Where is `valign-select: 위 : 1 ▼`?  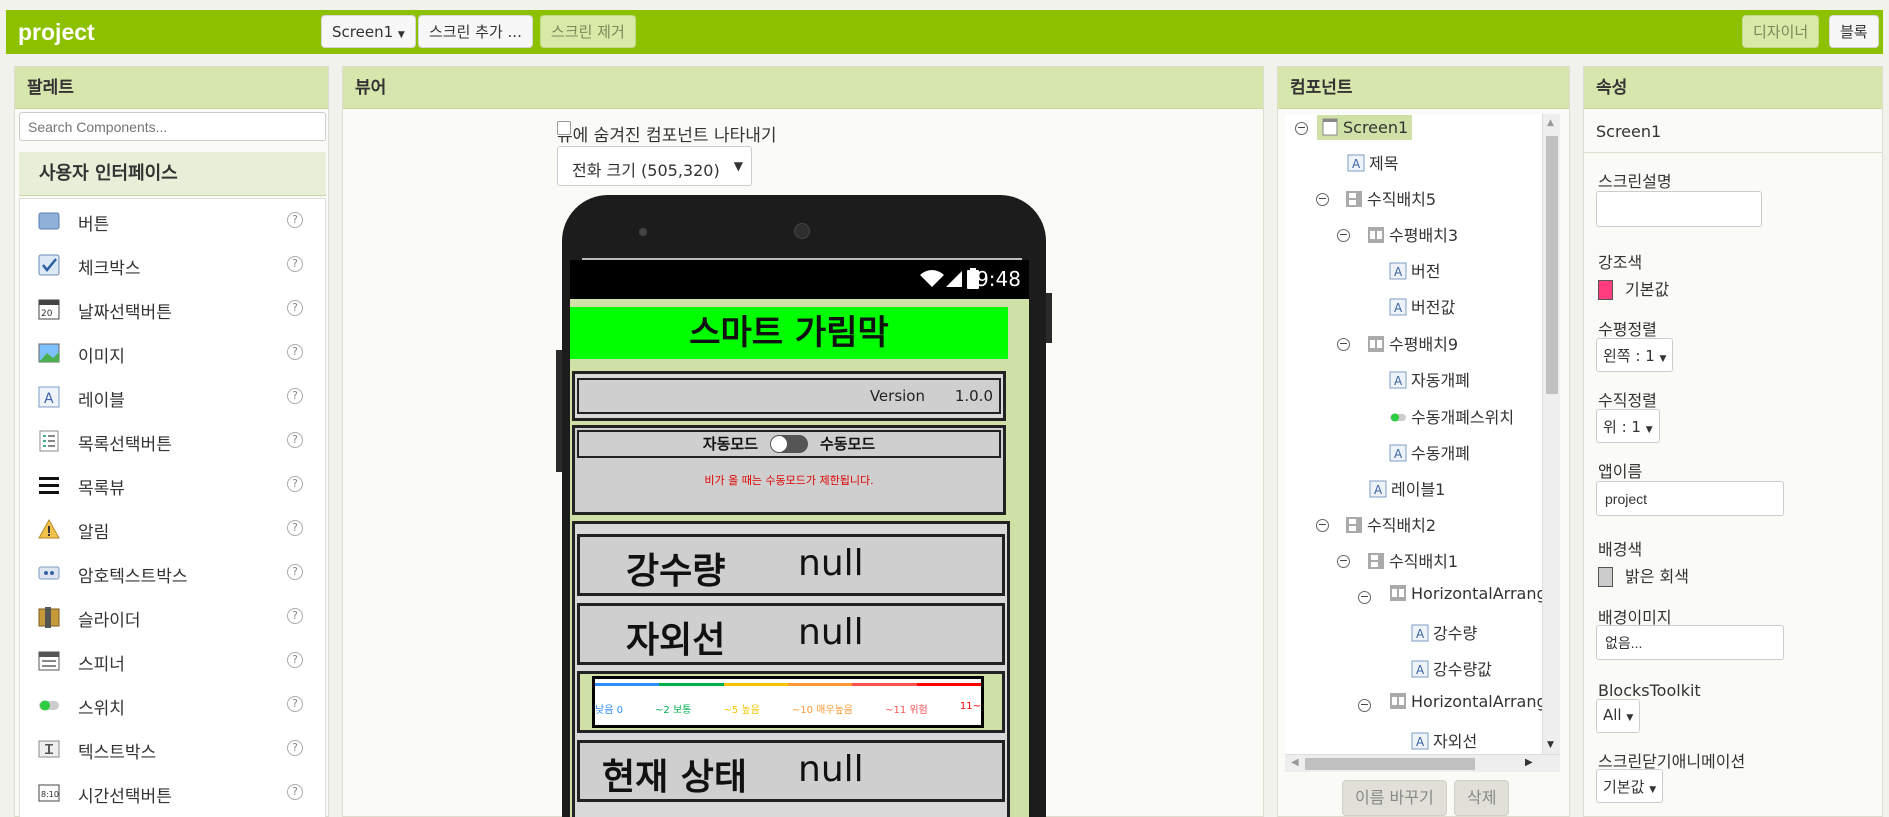 valign-select: 위 : 1 ▼ is located at coordinates (1628, 426).